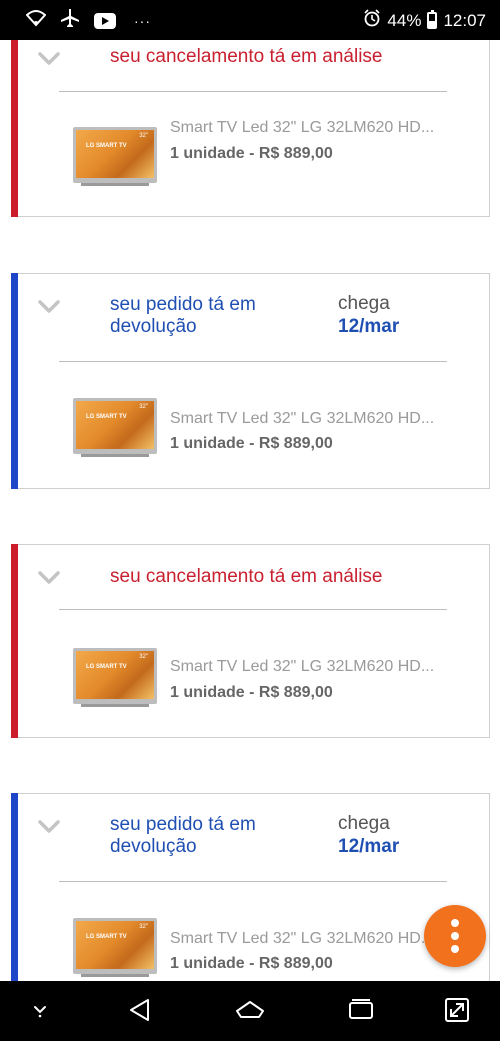 The image size is (500, 1041). What do you see at coordinates (464, 20) in the screenshot?
I see `clock: 12:07` at bounding box center [464, 20].